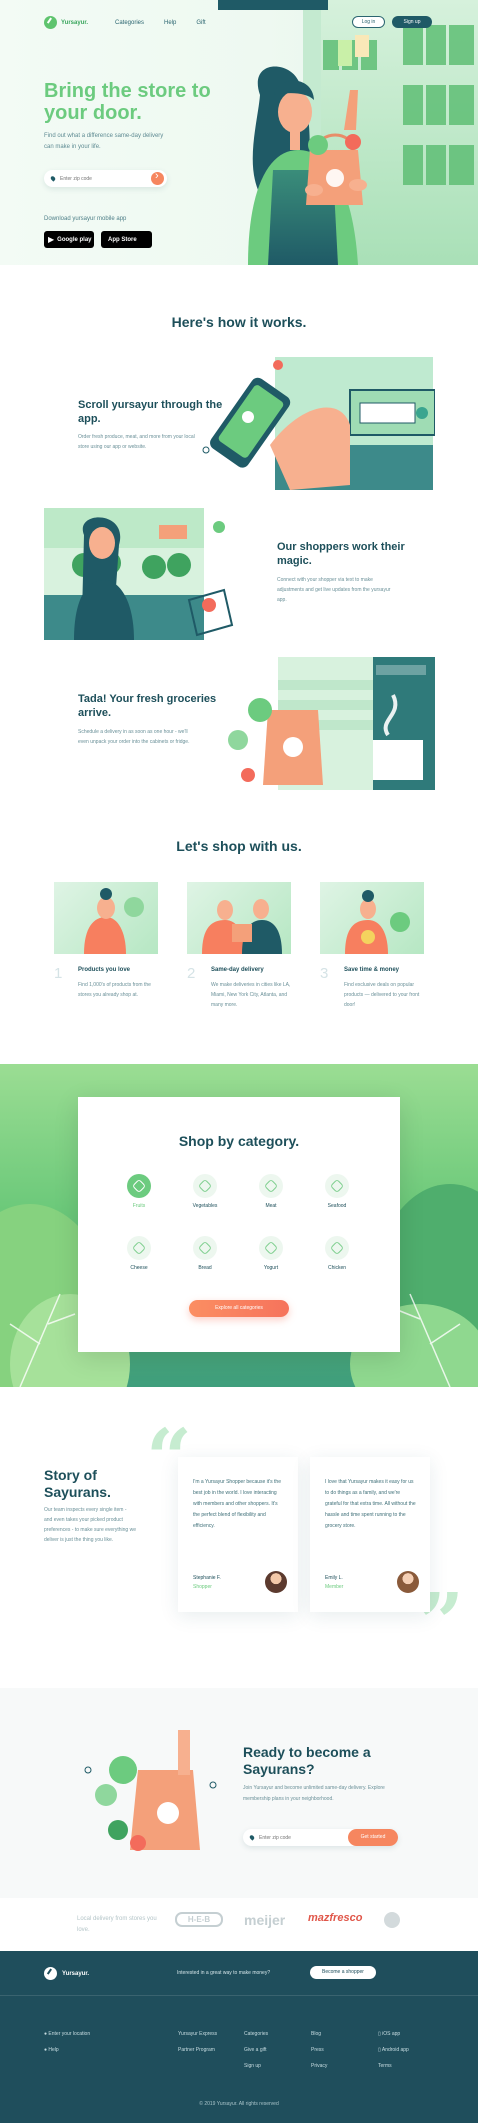  I want to click on category-chicken-label: Chicken, so click(337, 1268).